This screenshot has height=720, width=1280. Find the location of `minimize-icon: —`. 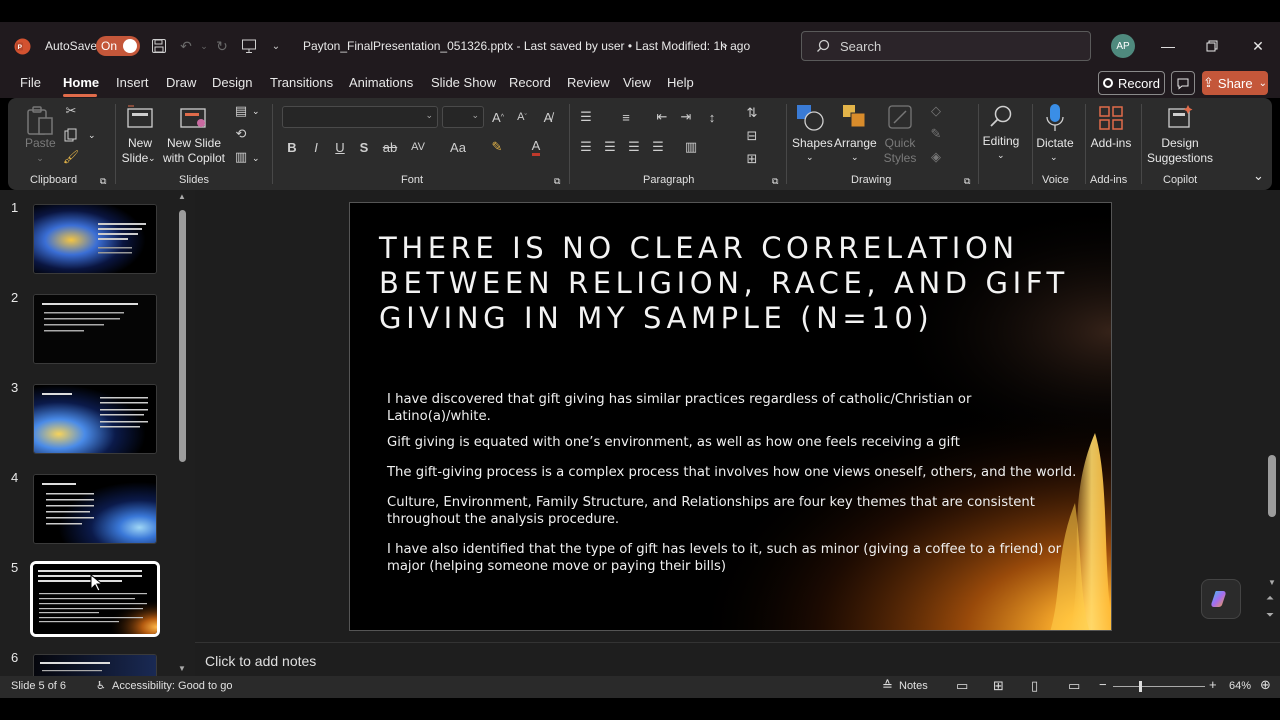

minimize-icon: — is located at coordinates (1168, 46).